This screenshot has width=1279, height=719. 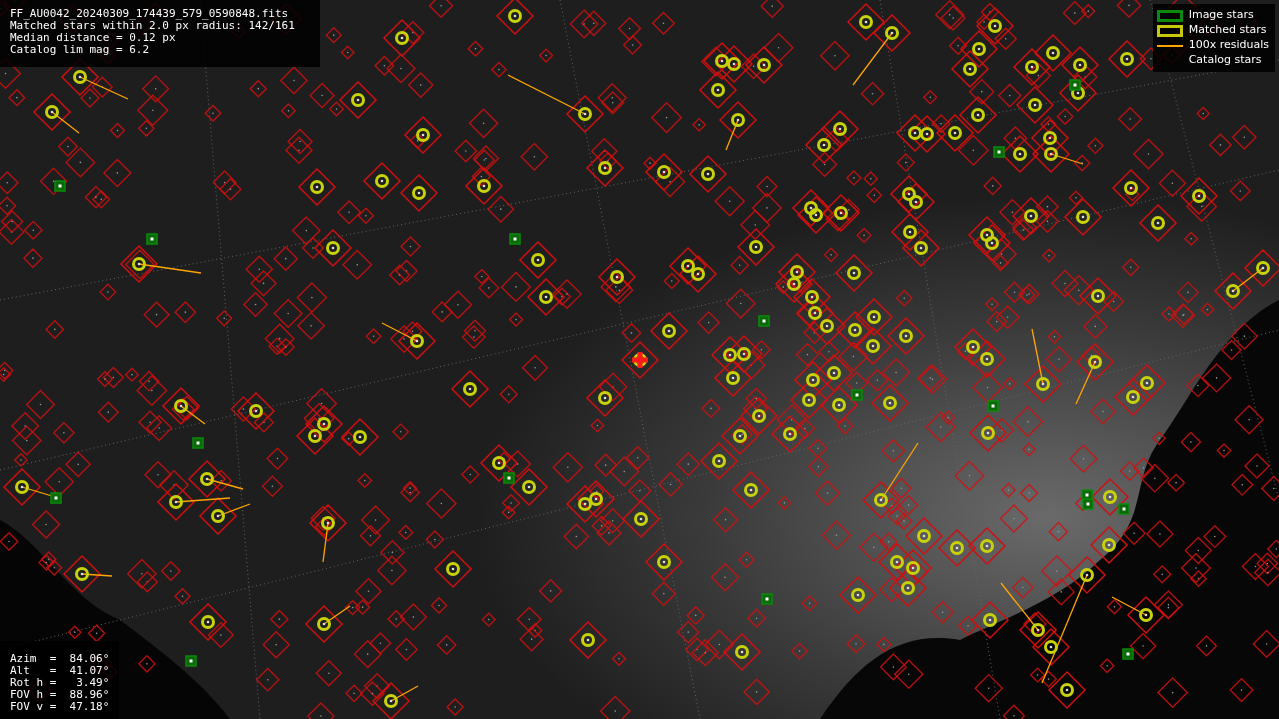 I want to click on pointing-text: FOV h = 88.96°, so click(x=60, y=695).